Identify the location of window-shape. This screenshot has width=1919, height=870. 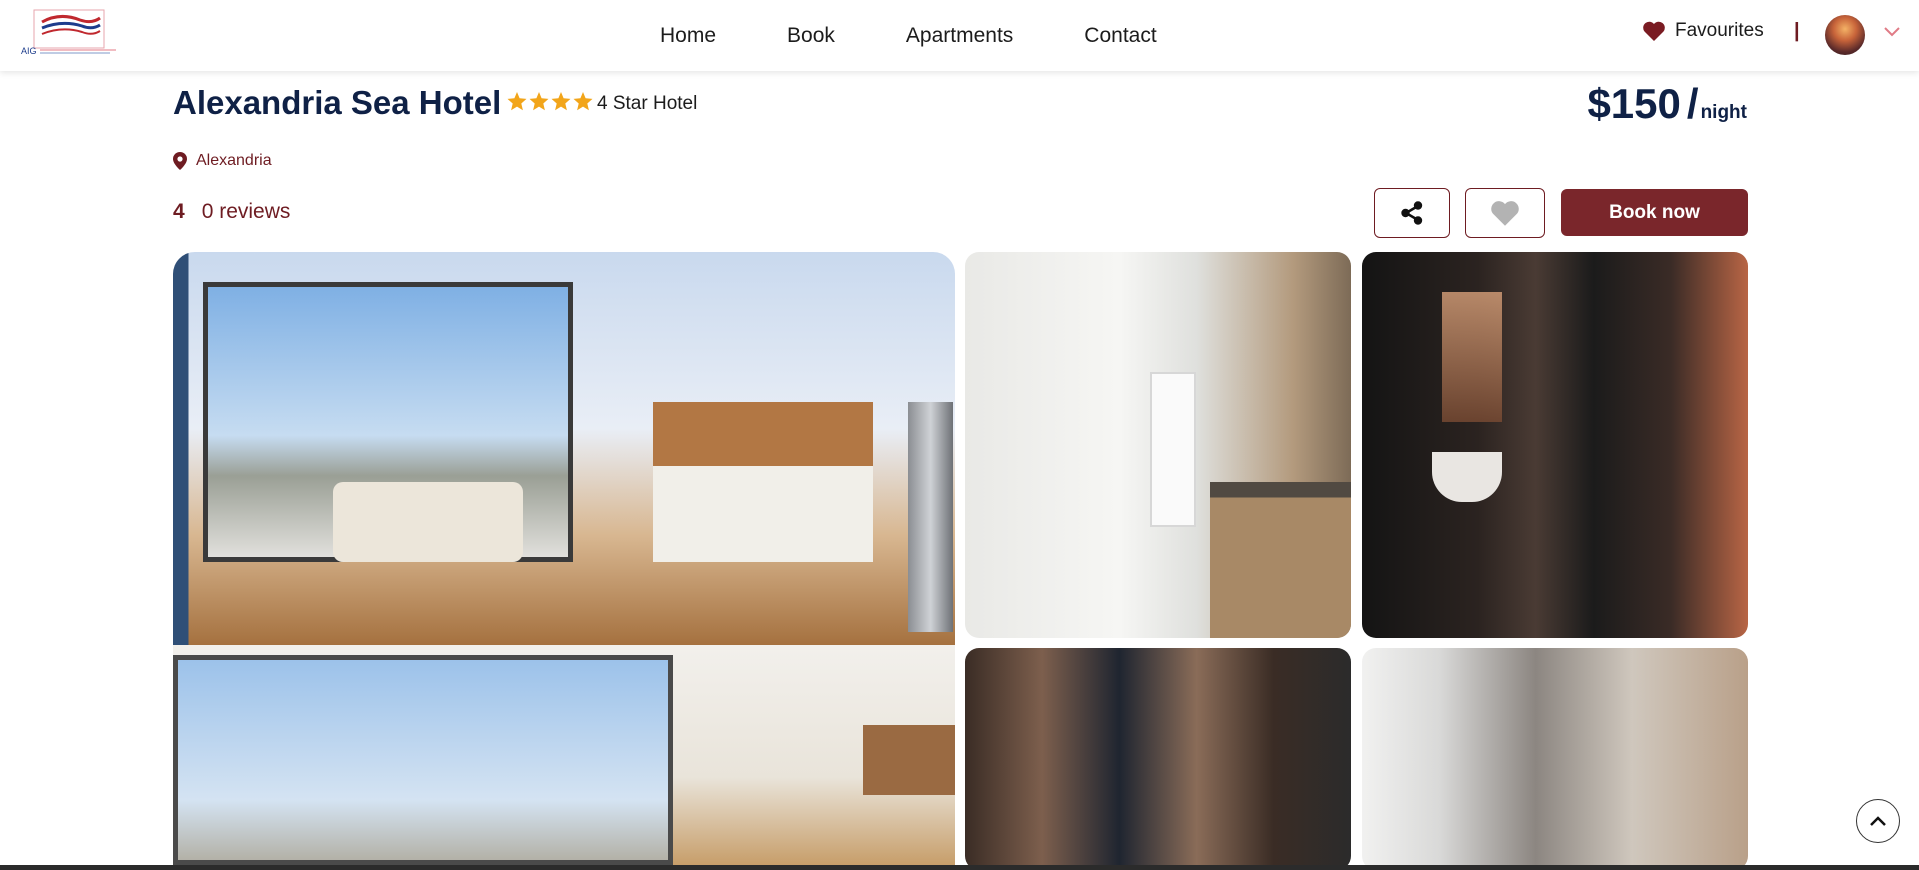
(423, 760).